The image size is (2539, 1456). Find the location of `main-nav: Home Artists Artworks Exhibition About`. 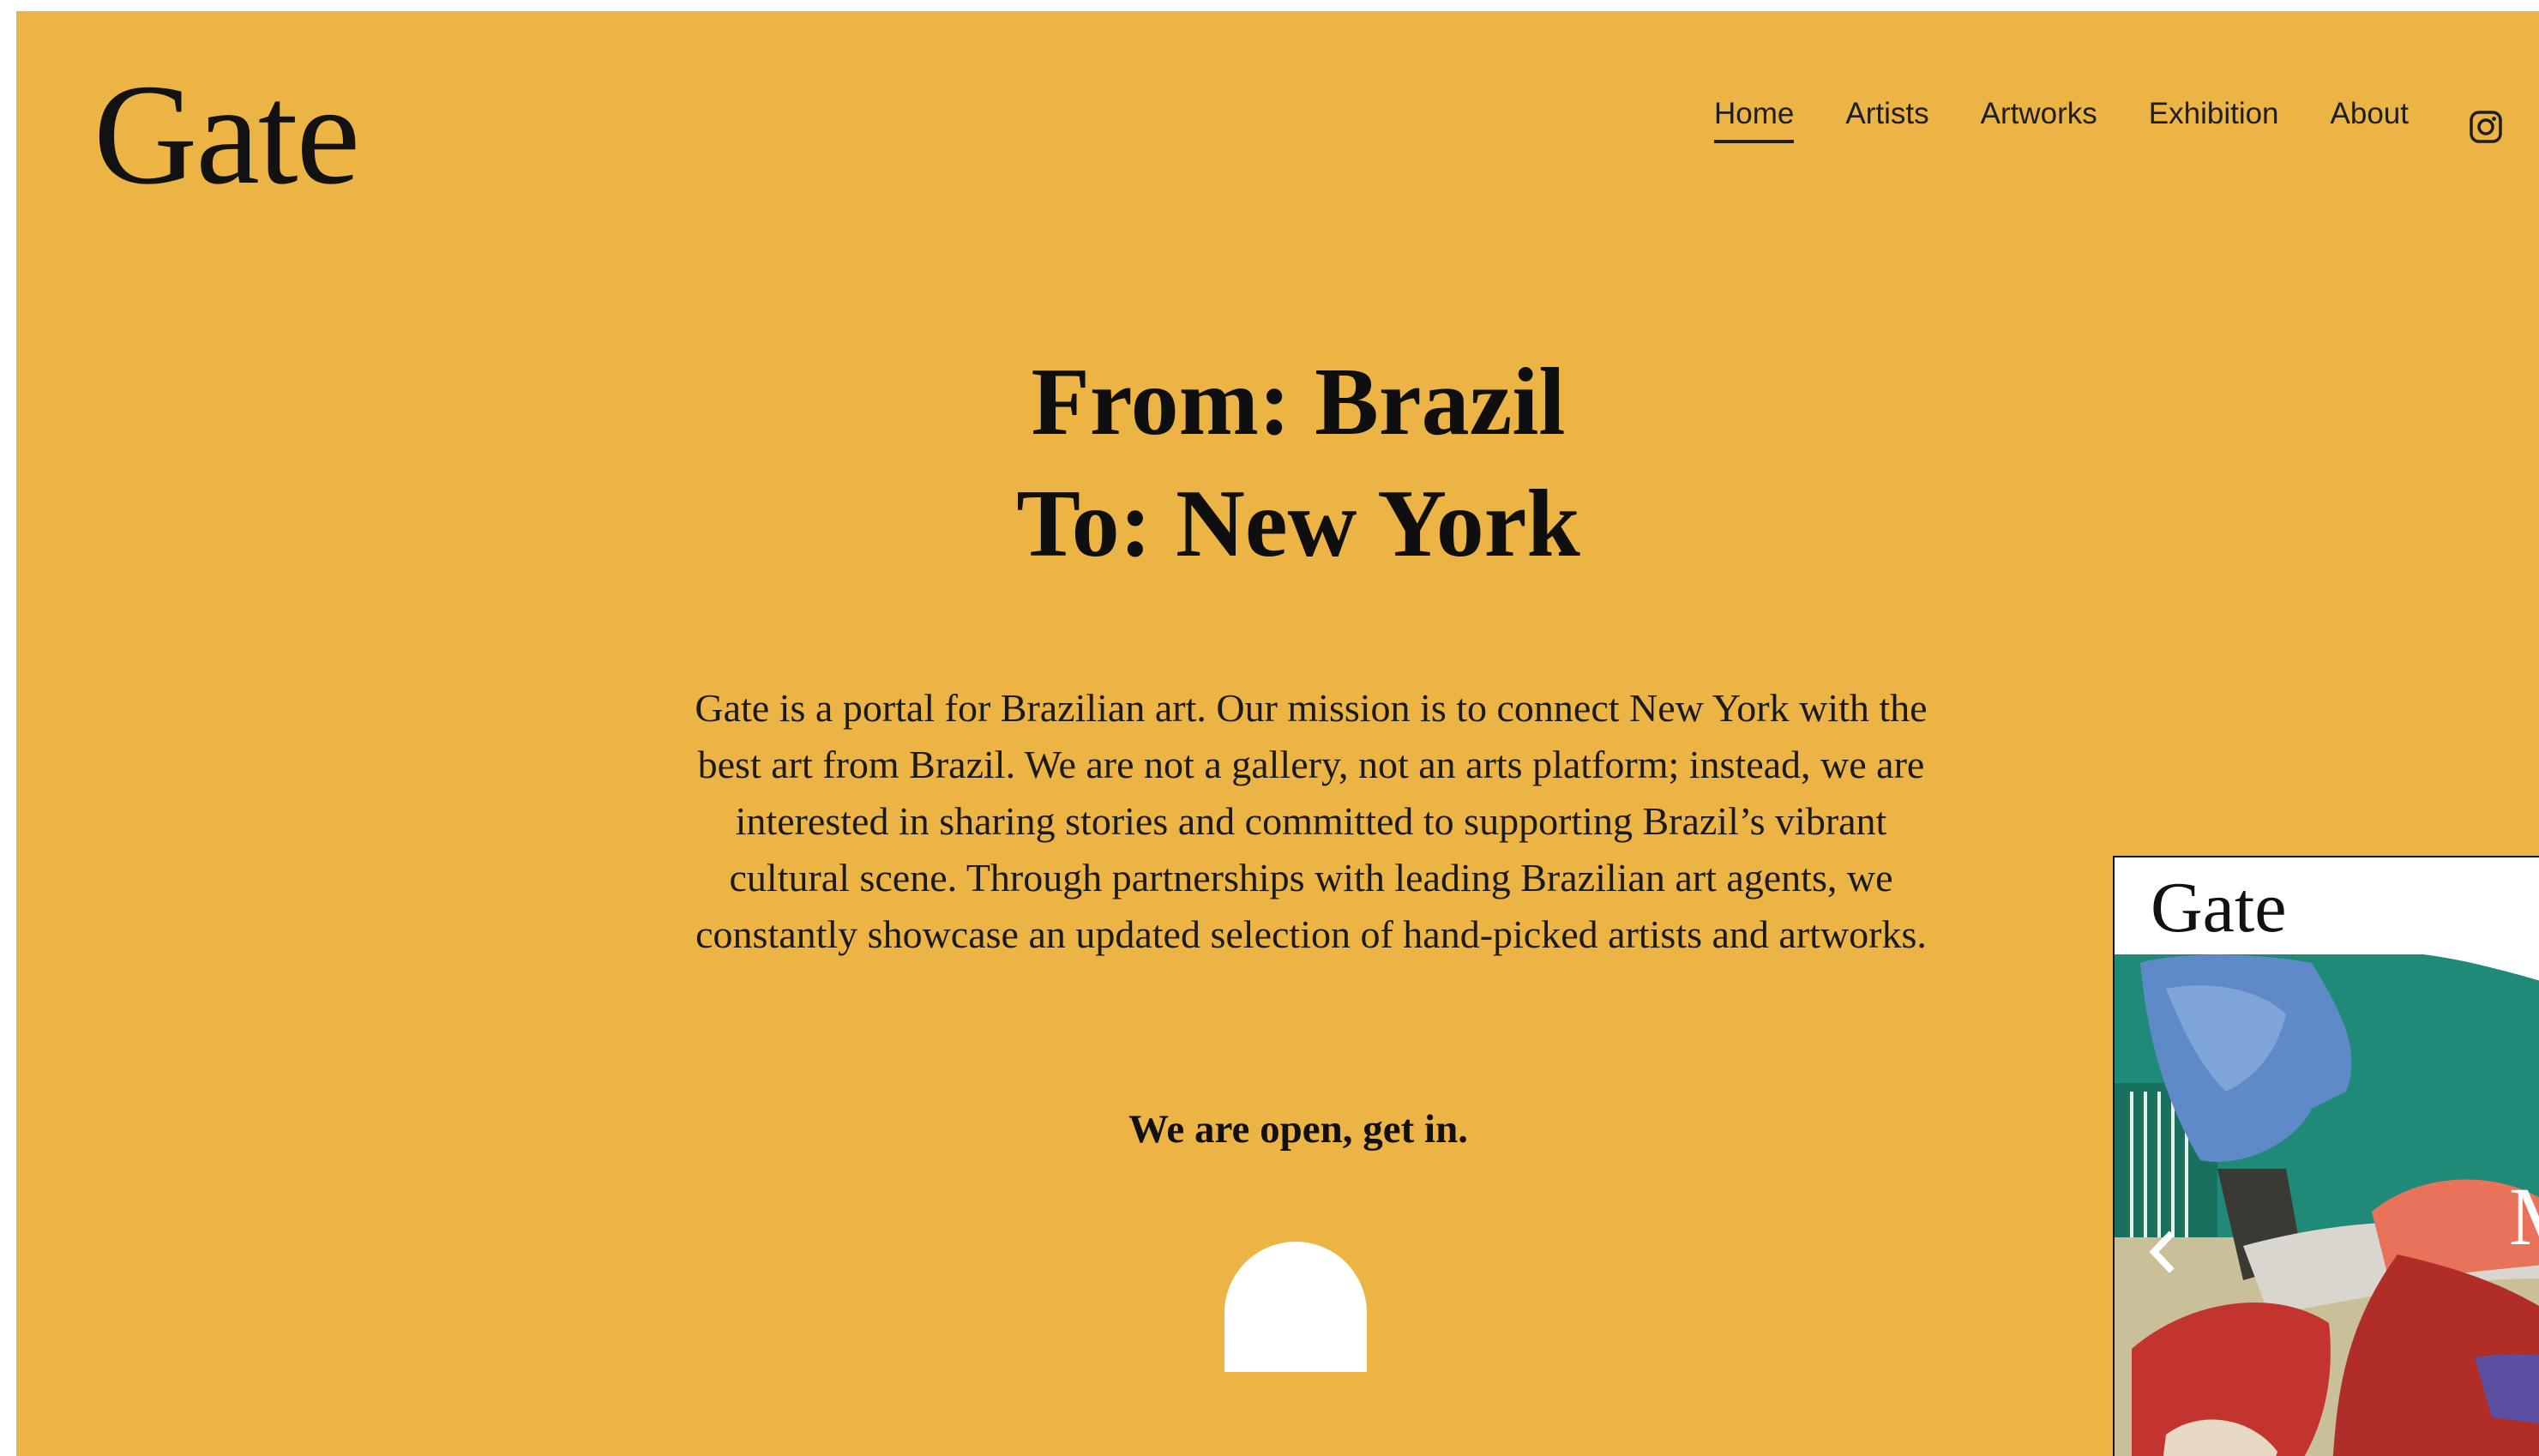

main-nav: Home Artists Artworks Exhibition About is located at coordinates (2062, 120).